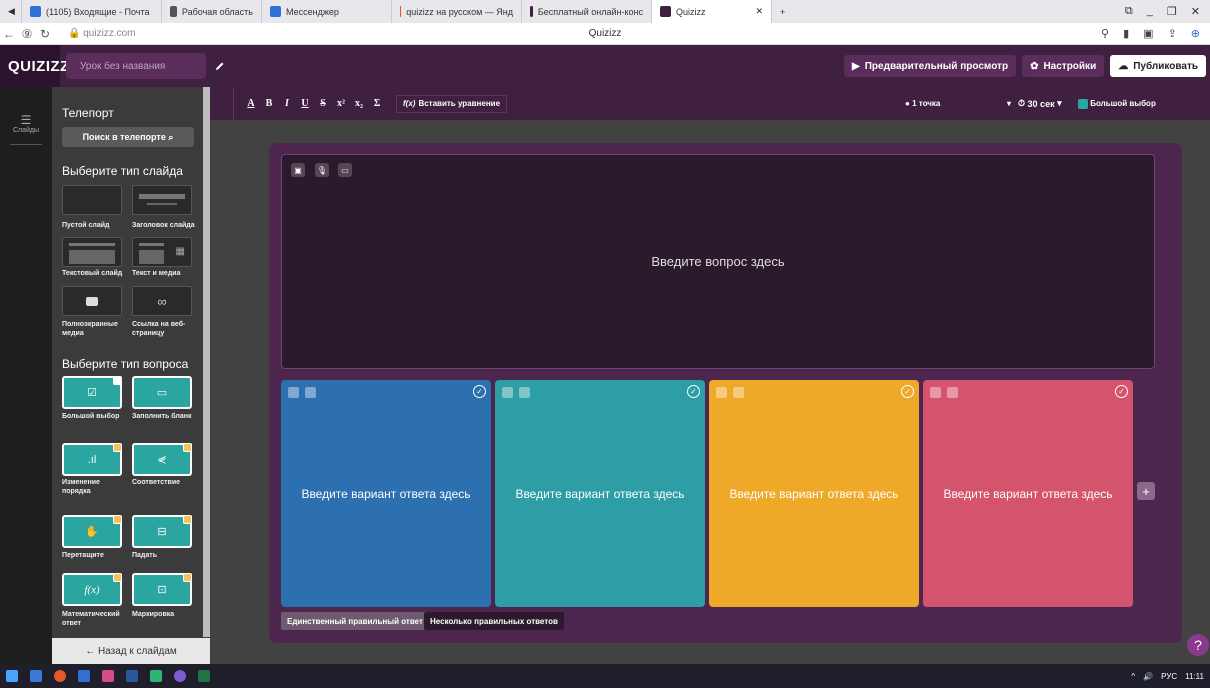 Image resolution: width=1210 pixels, height=688 pixels. Describe the element at coordinates (287, 103) in the screenshot. I see `italic-button: I` at that location.